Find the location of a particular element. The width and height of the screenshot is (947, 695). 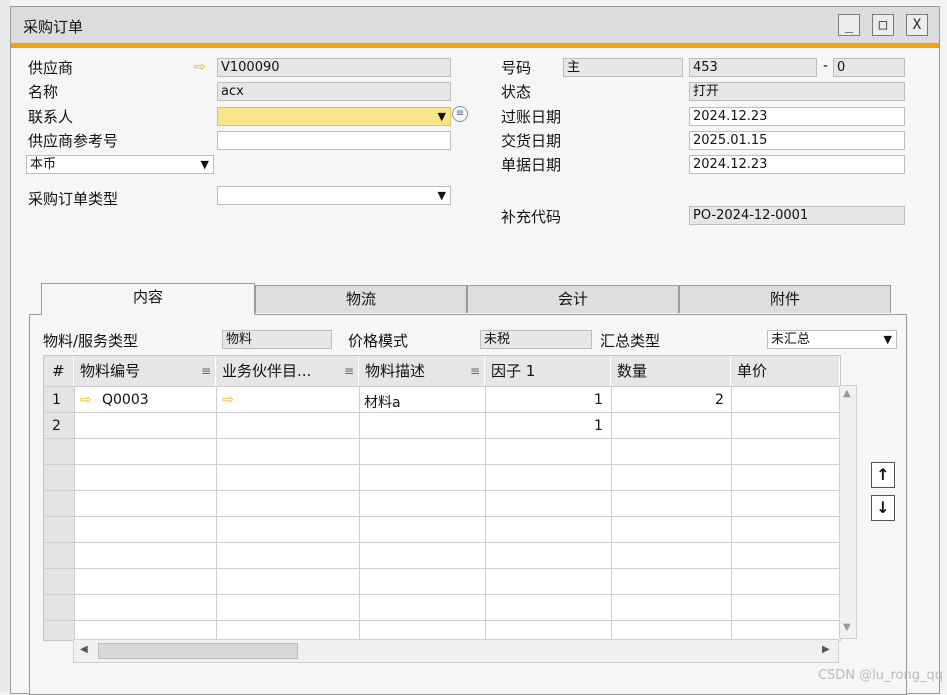

tab-content: 内容 is located at coordinates (148, 299).